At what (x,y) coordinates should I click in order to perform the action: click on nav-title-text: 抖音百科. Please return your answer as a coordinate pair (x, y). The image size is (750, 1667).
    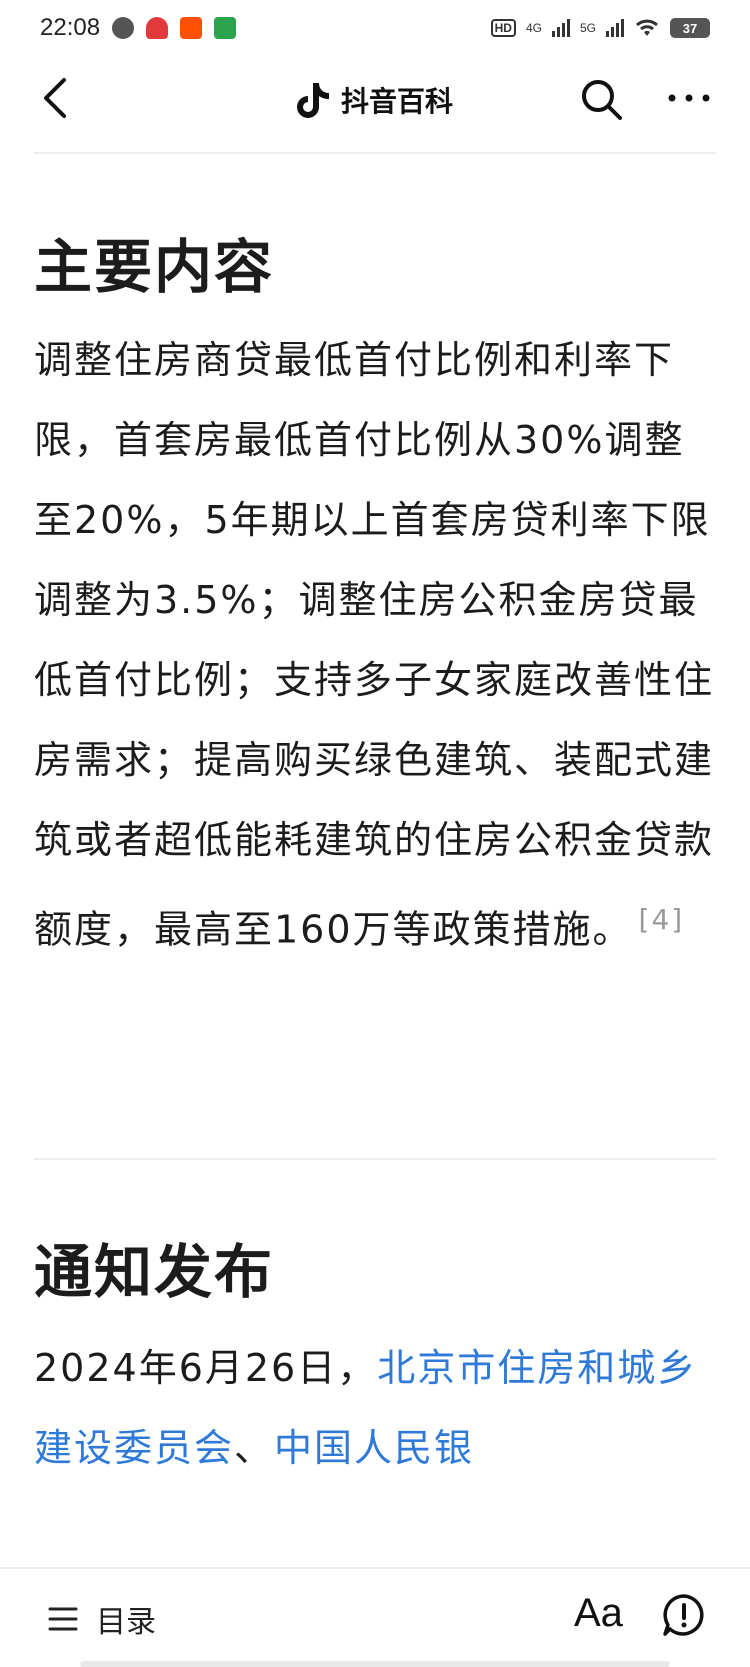
    Looking at the image, I should click on (396, 101).